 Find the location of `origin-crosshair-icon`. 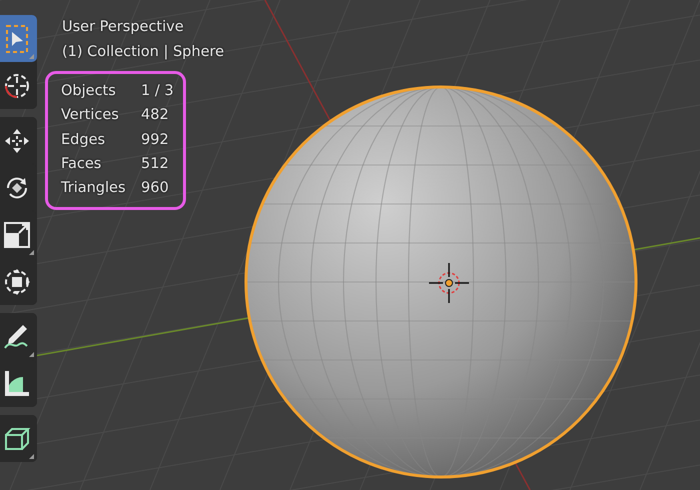

origin-crosshair-icon is located at coordinates (449, 283).